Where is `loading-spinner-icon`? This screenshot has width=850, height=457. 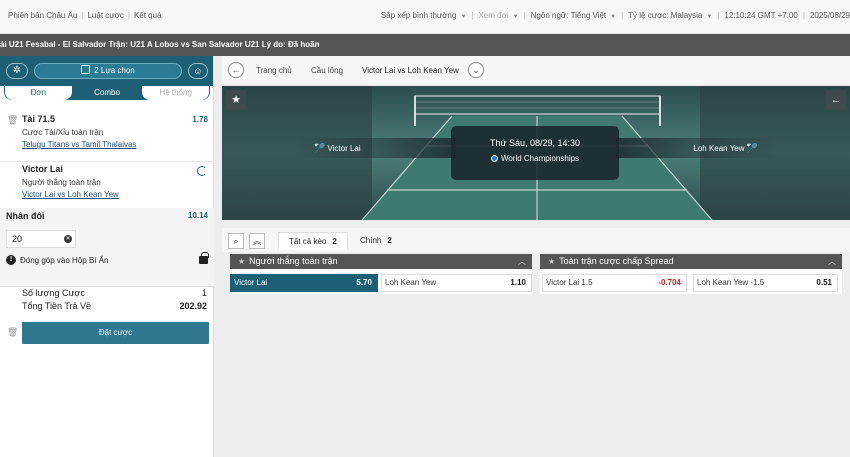
loading-spinner-icon is located at coordinates (202, 171).